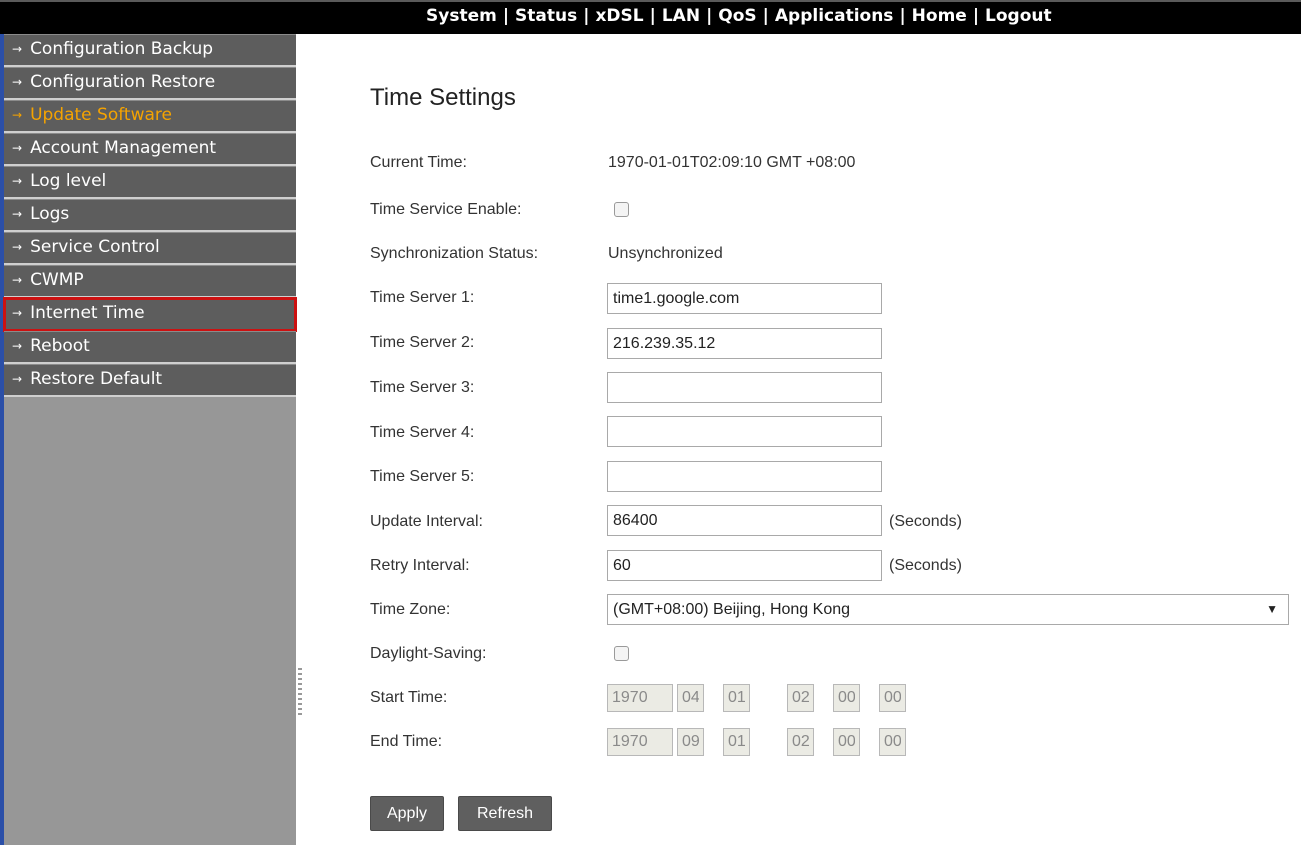 The width and height of the screenshot is (1301, 845). What do you see at coordinates (744, 298) in the screenshot?
I see `time-server-1-input` at bounding box center [744, 298].